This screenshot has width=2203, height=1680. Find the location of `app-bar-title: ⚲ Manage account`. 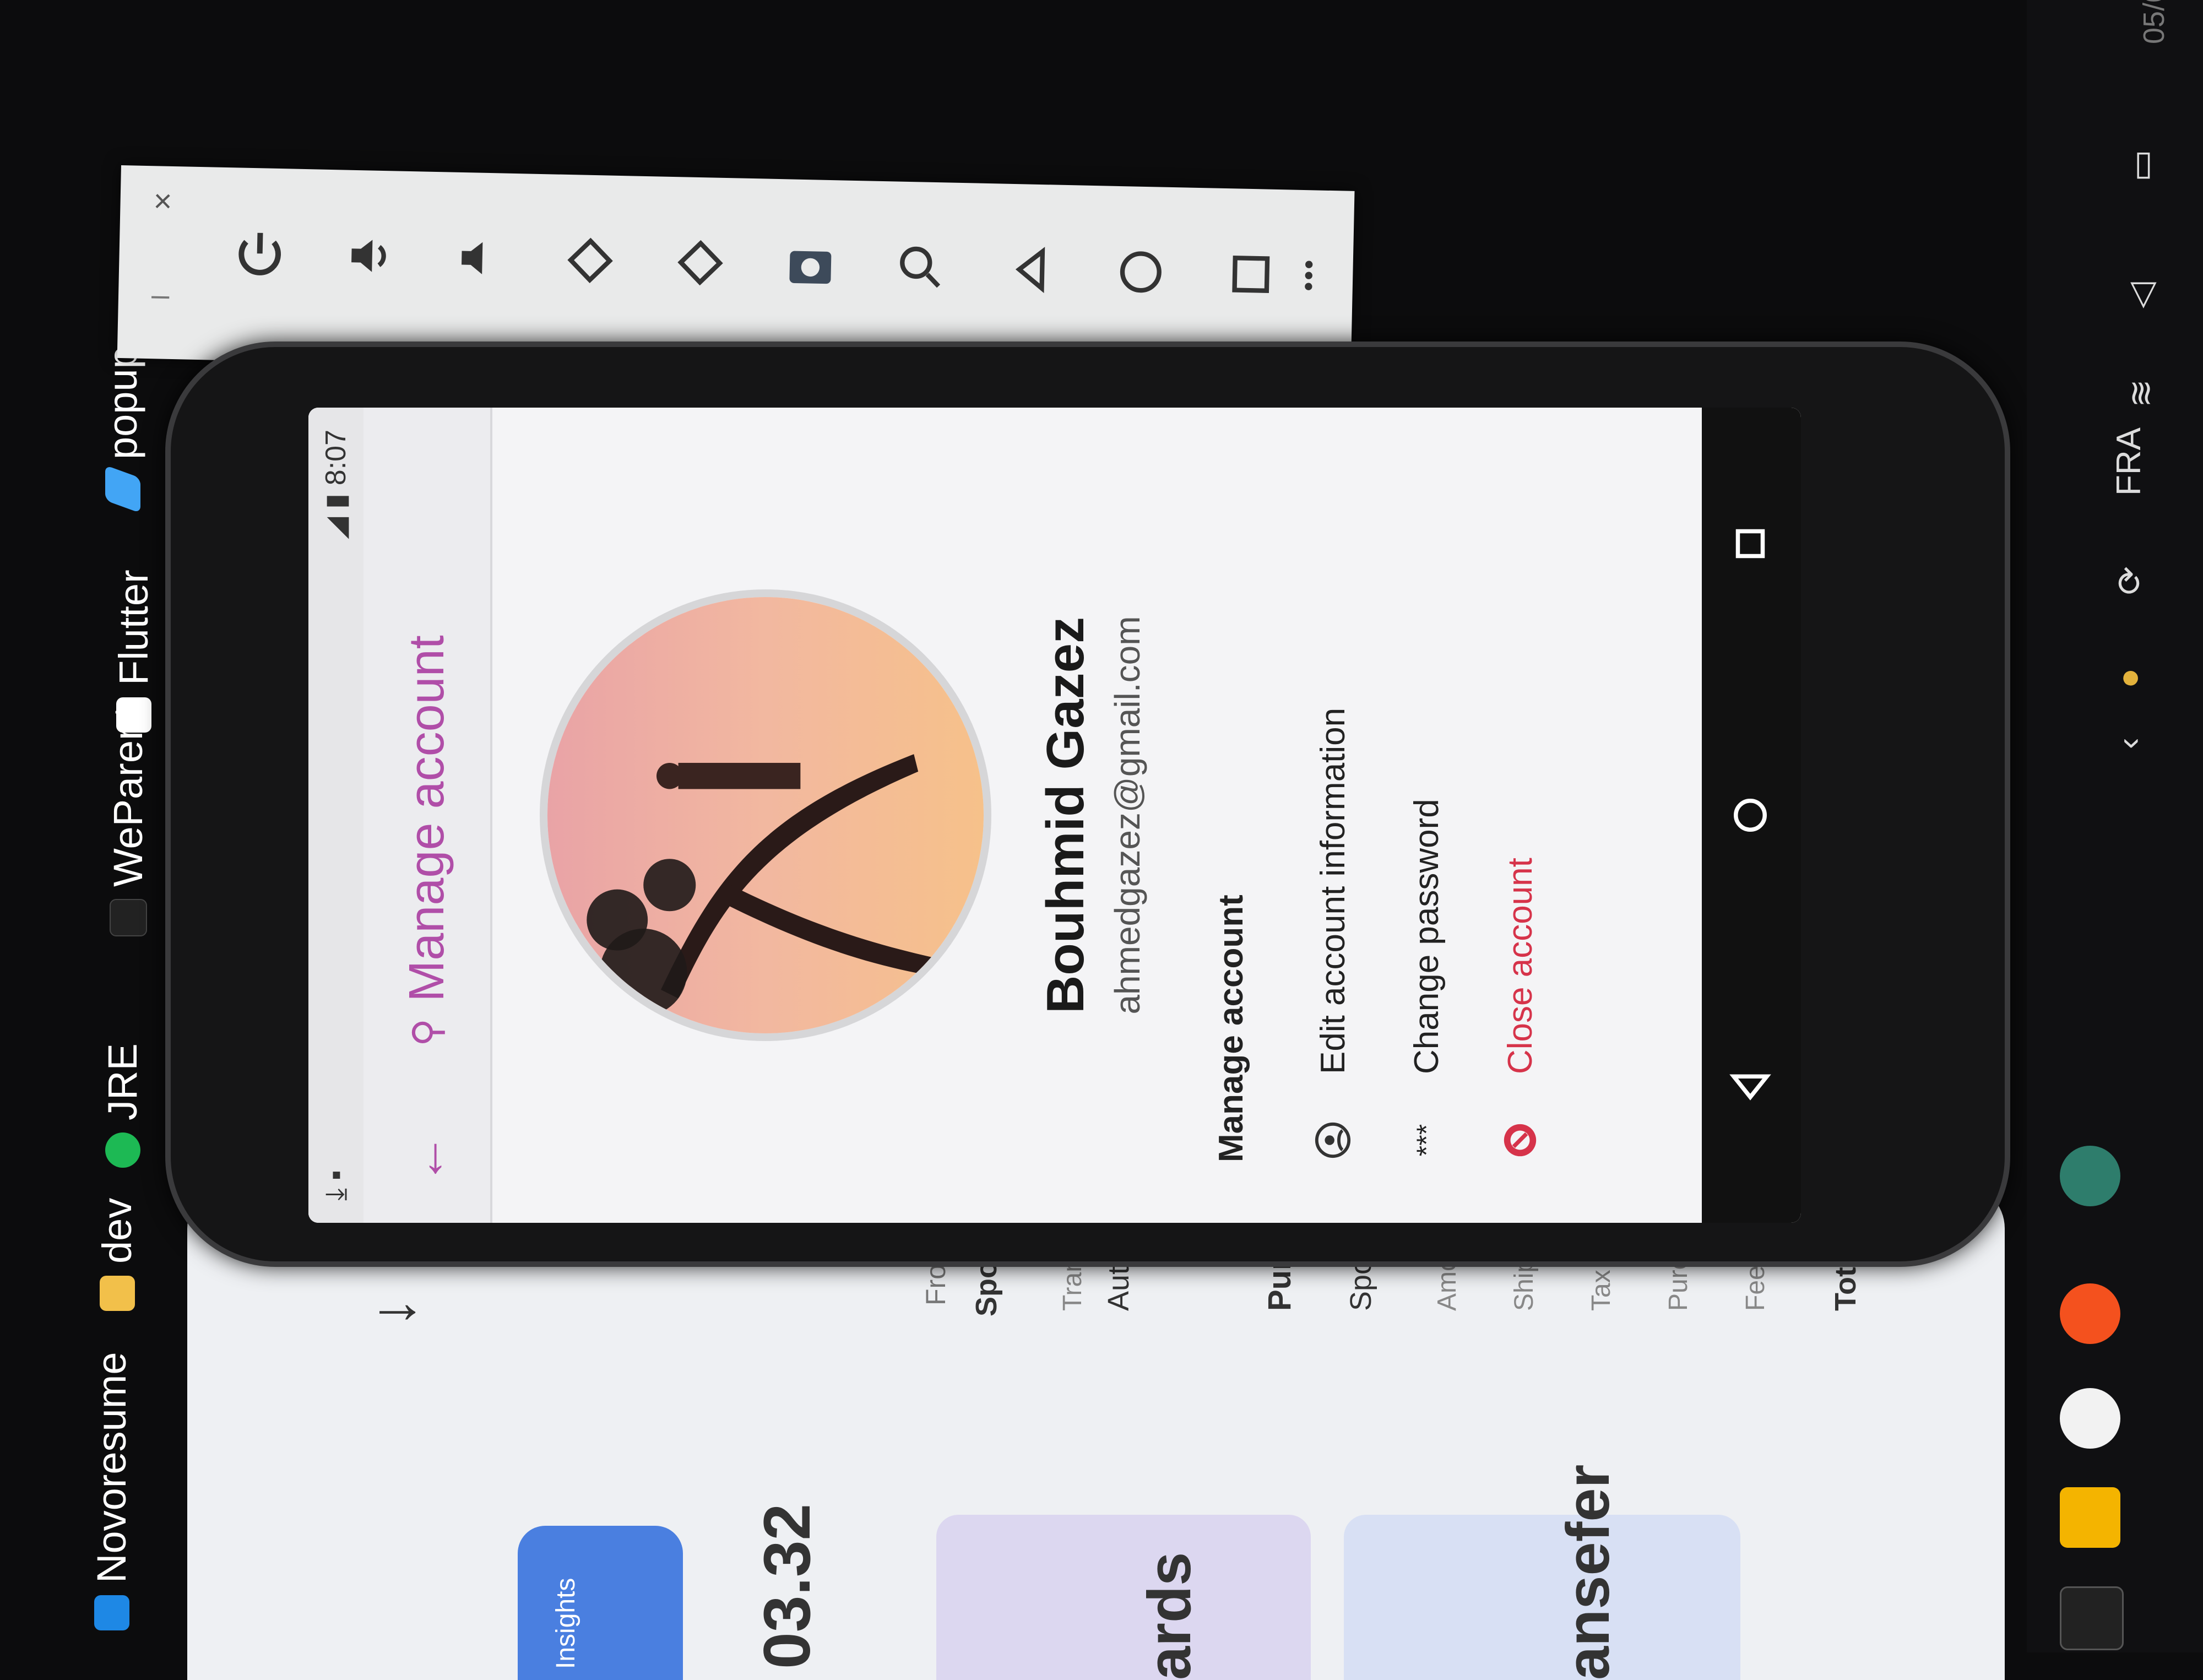

app-bar-title: ⚲ Manage account is located at coordinates (427, 841).